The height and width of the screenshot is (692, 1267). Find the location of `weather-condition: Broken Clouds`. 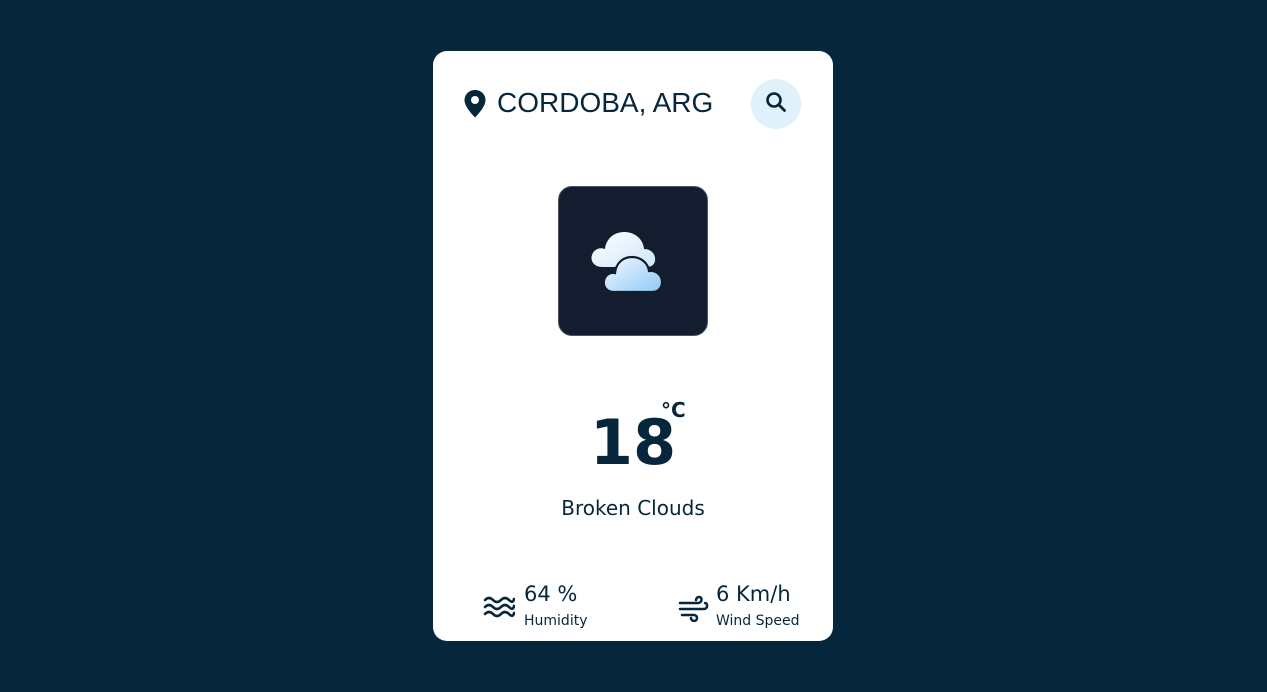

weather-condition: Broken Clouds is located at coordinates (633, 508).